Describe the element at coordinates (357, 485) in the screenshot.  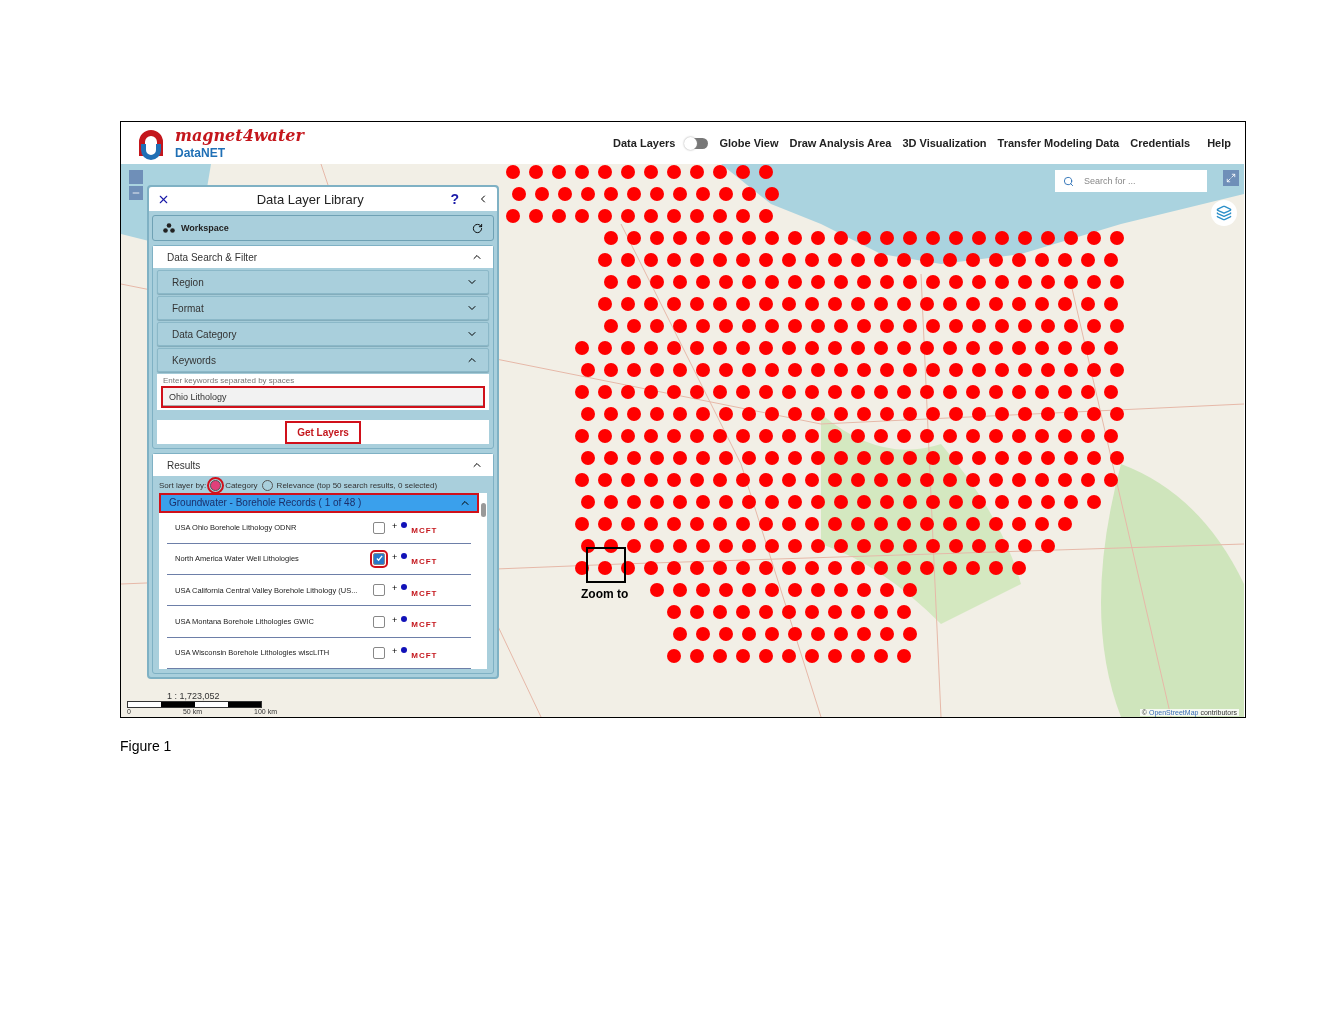
I see `radio-label: Relevance (top 50 search results, 0 selected)` at that location.